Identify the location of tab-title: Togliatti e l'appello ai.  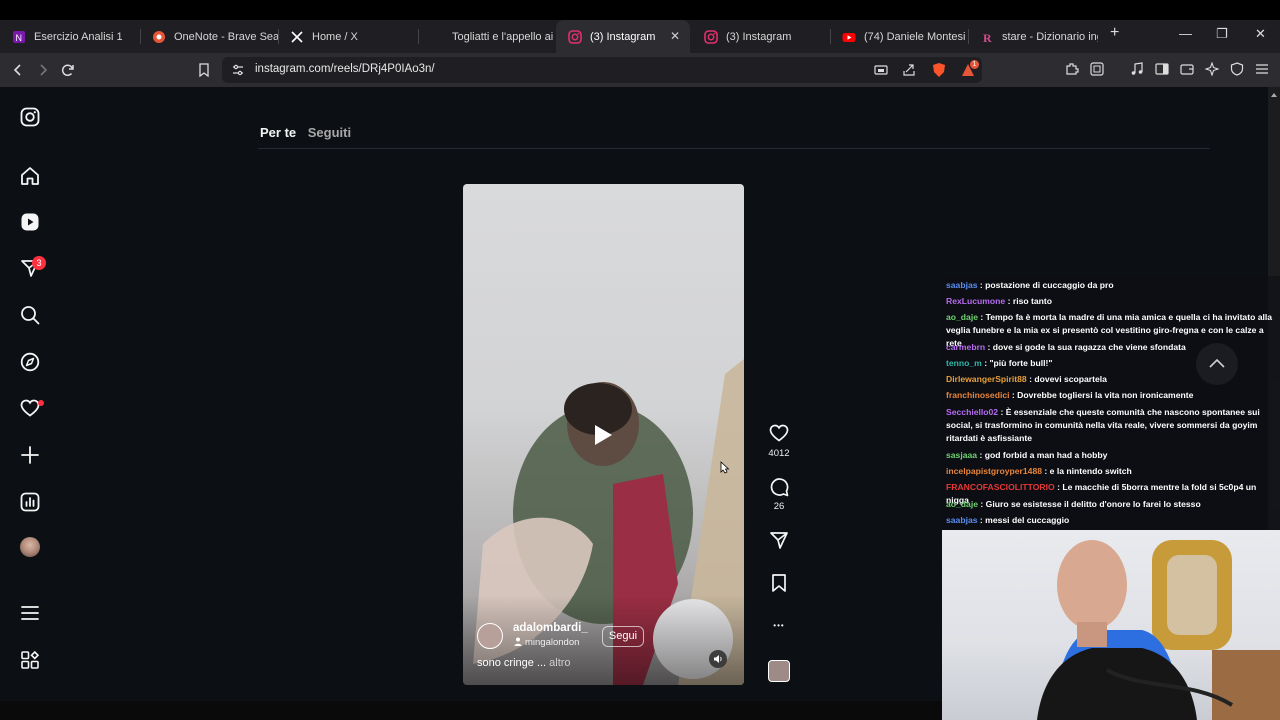
(503, 36).